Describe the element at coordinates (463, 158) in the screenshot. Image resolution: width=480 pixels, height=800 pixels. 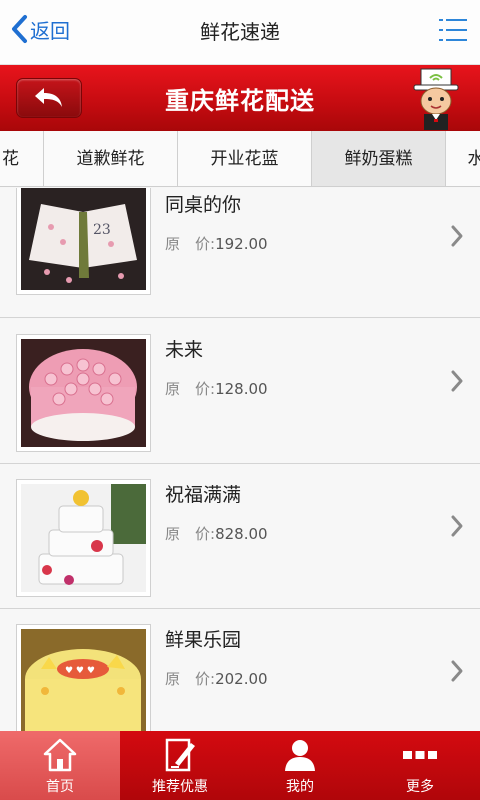
I see `tab-fruit: 水` at that location.